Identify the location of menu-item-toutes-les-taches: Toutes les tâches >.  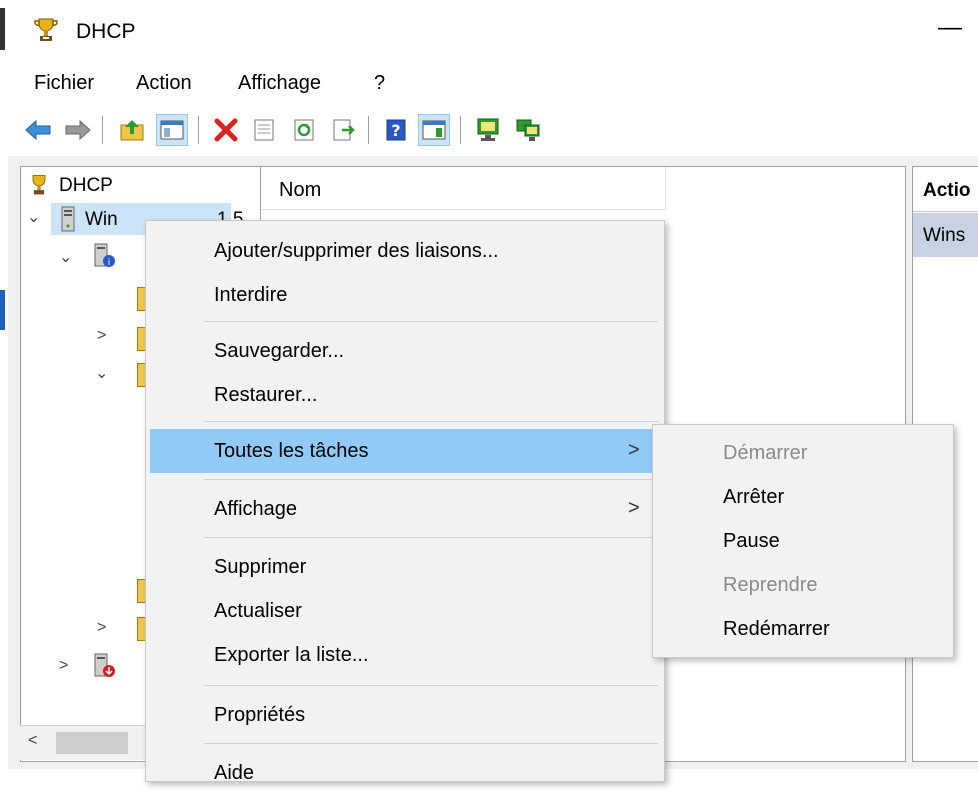
(404, 451).